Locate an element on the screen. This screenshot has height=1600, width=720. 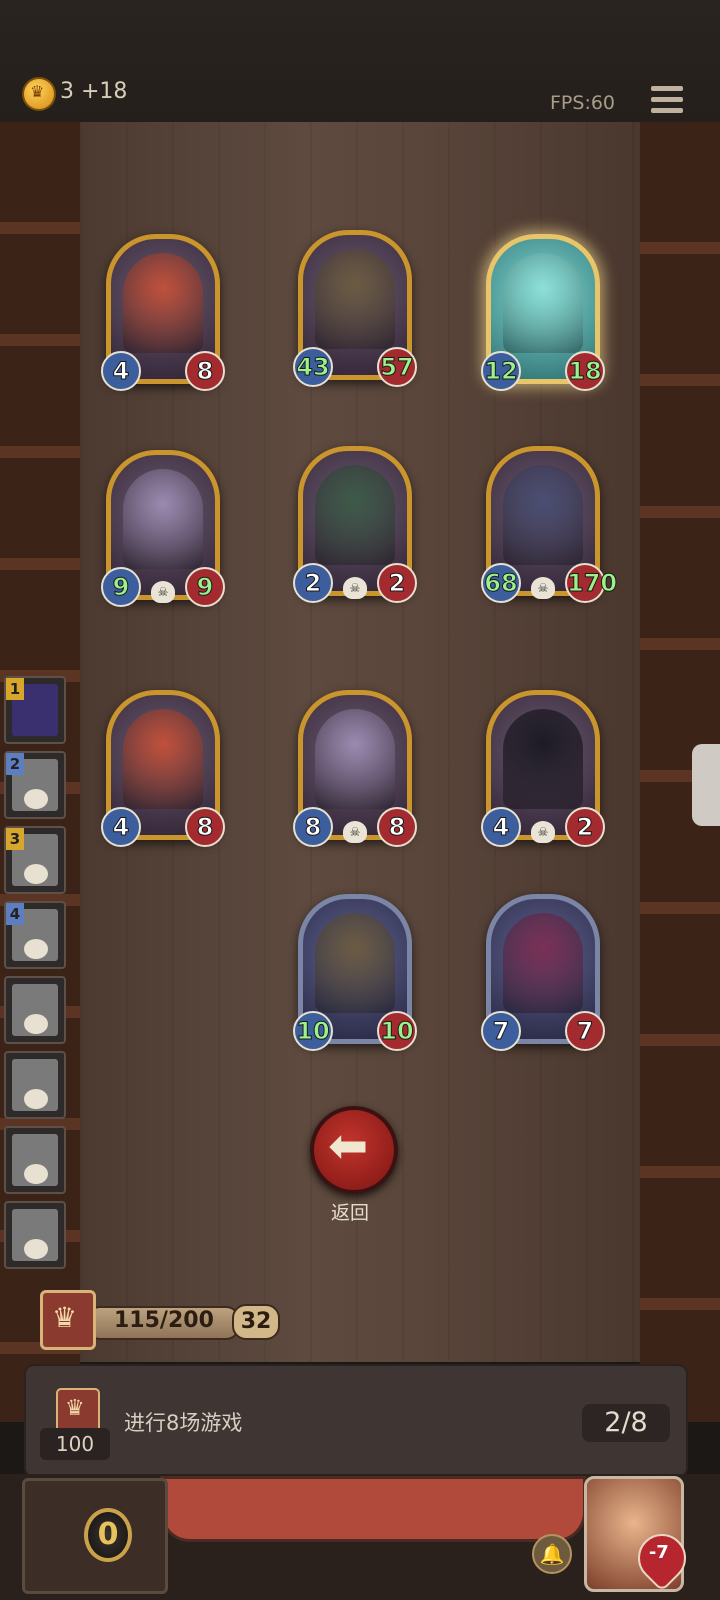
health-value: 9 is located at coordinates (205, 587).